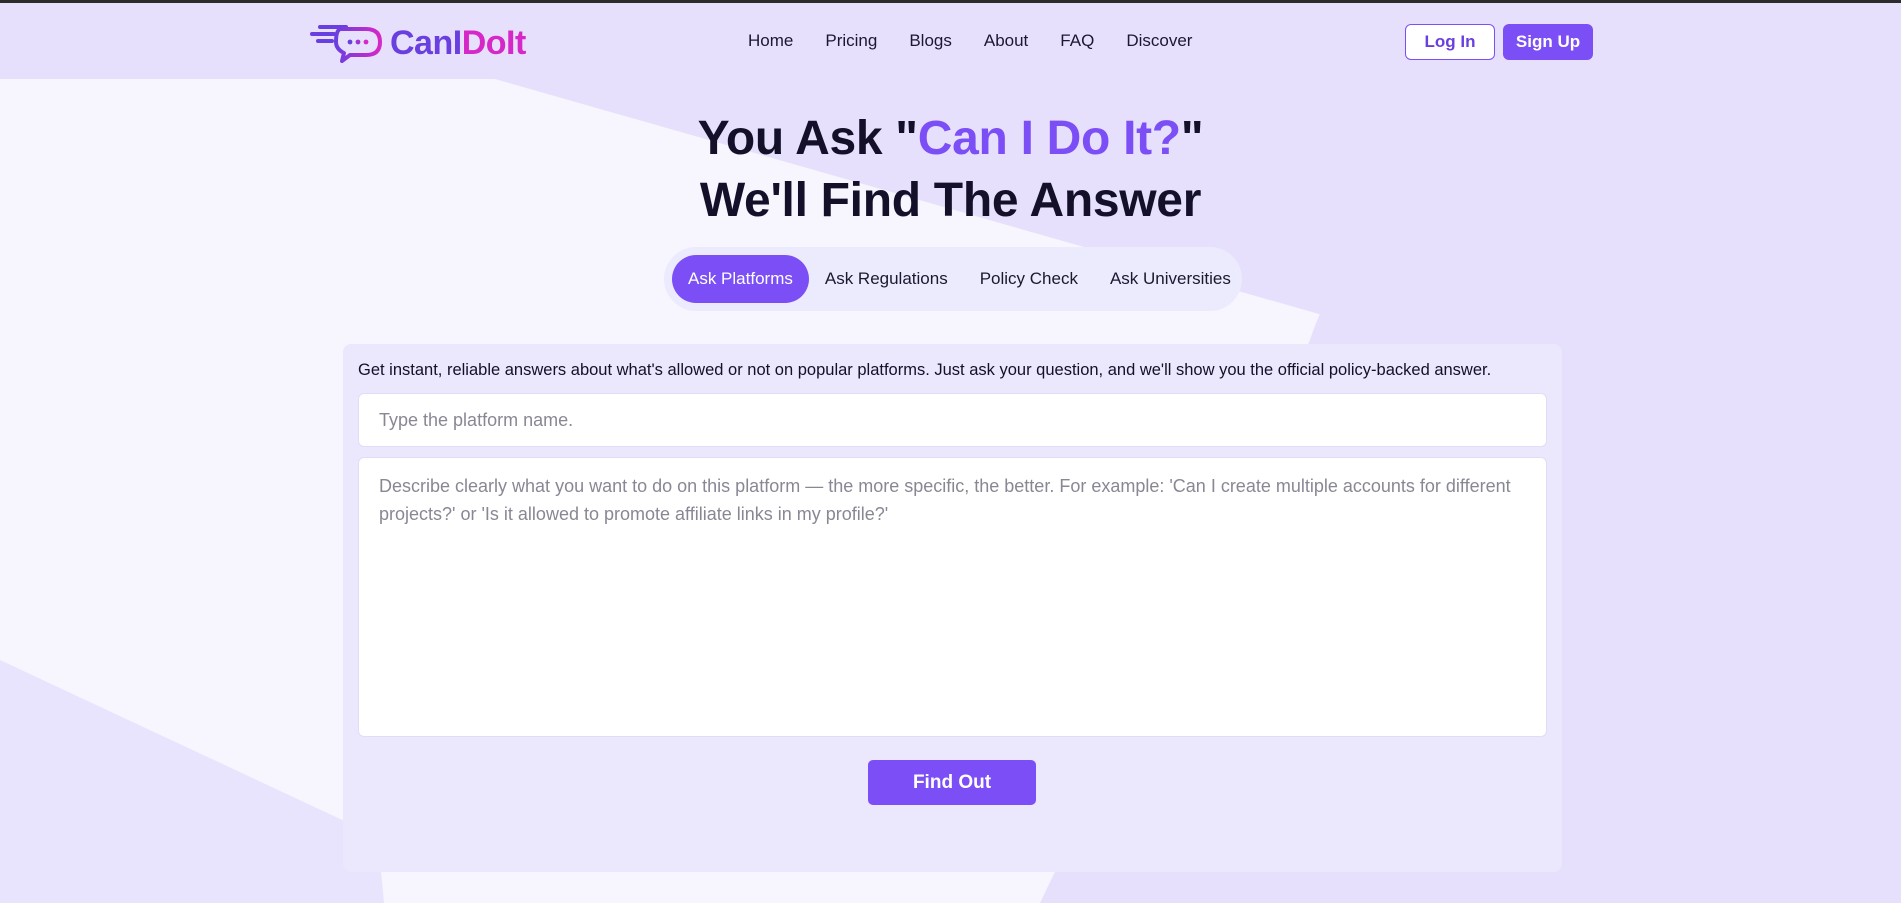 Image resolution: width=1901 pixels, height=903 pixels. What do you see at coordinates (1170, 279) in the screenshot?
I see `tab-ask-universities: Ask Universities` at bounding box center [1170, 279].